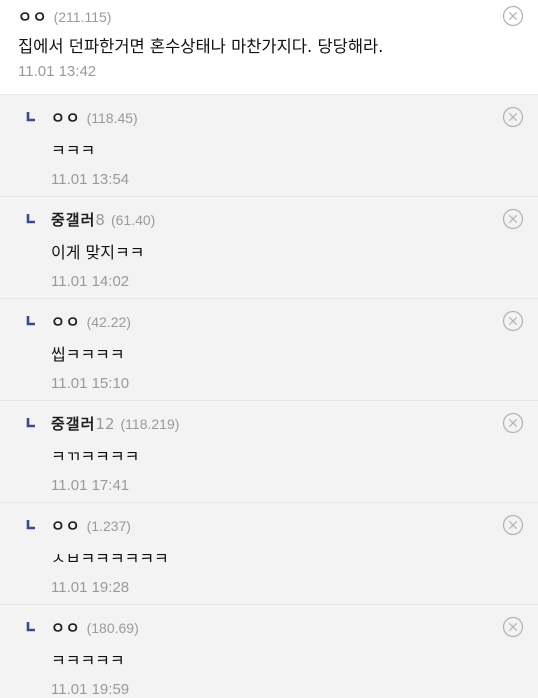 The image size is (538, 698). I want to click on author-ip: (118.45), so click(112, 118).